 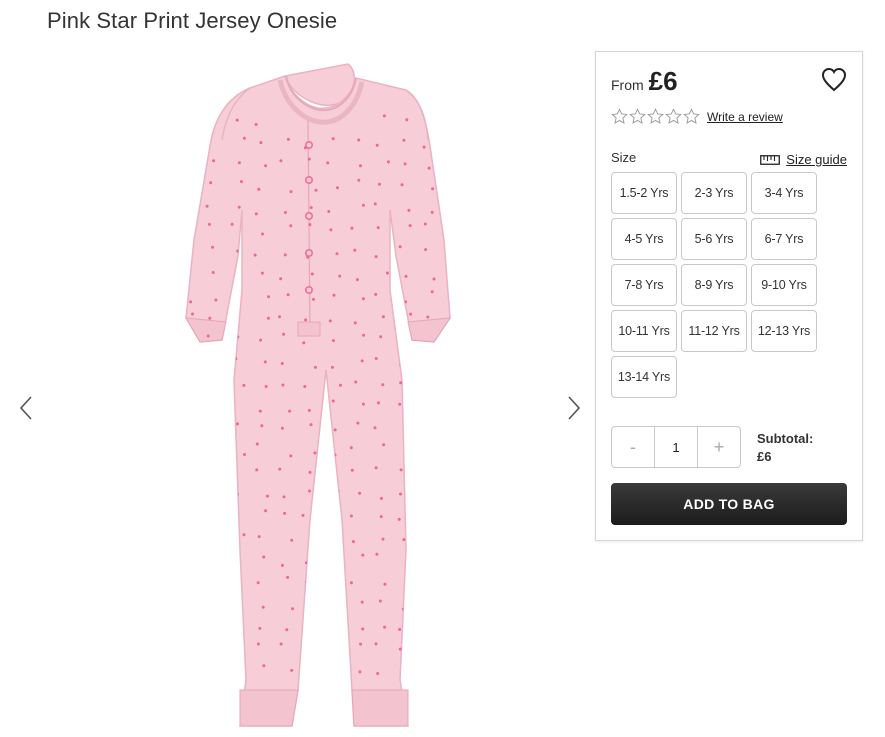 I want to click on size-option: 2-3 Yrs, so click(x=714, y=193).